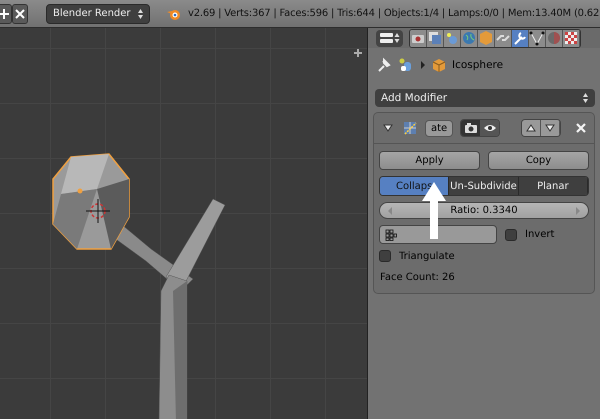 The image size is (600, 419). What do you see at coordinates (577, 210) in the screenshot?
I see `right-arrow-icon` at bounding box center [577, 210].